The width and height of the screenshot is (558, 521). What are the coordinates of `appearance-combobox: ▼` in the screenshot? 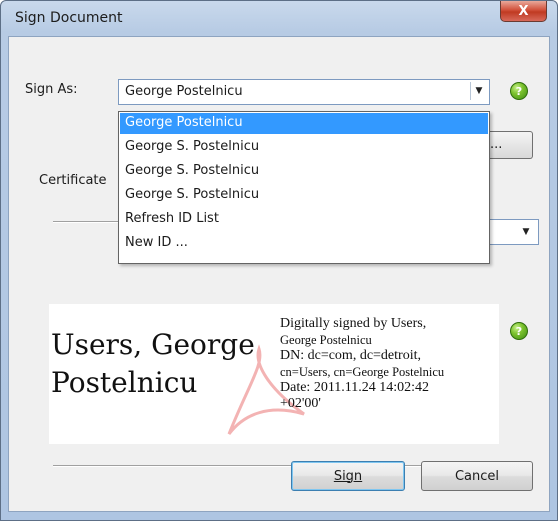 It's located at (513, 232).